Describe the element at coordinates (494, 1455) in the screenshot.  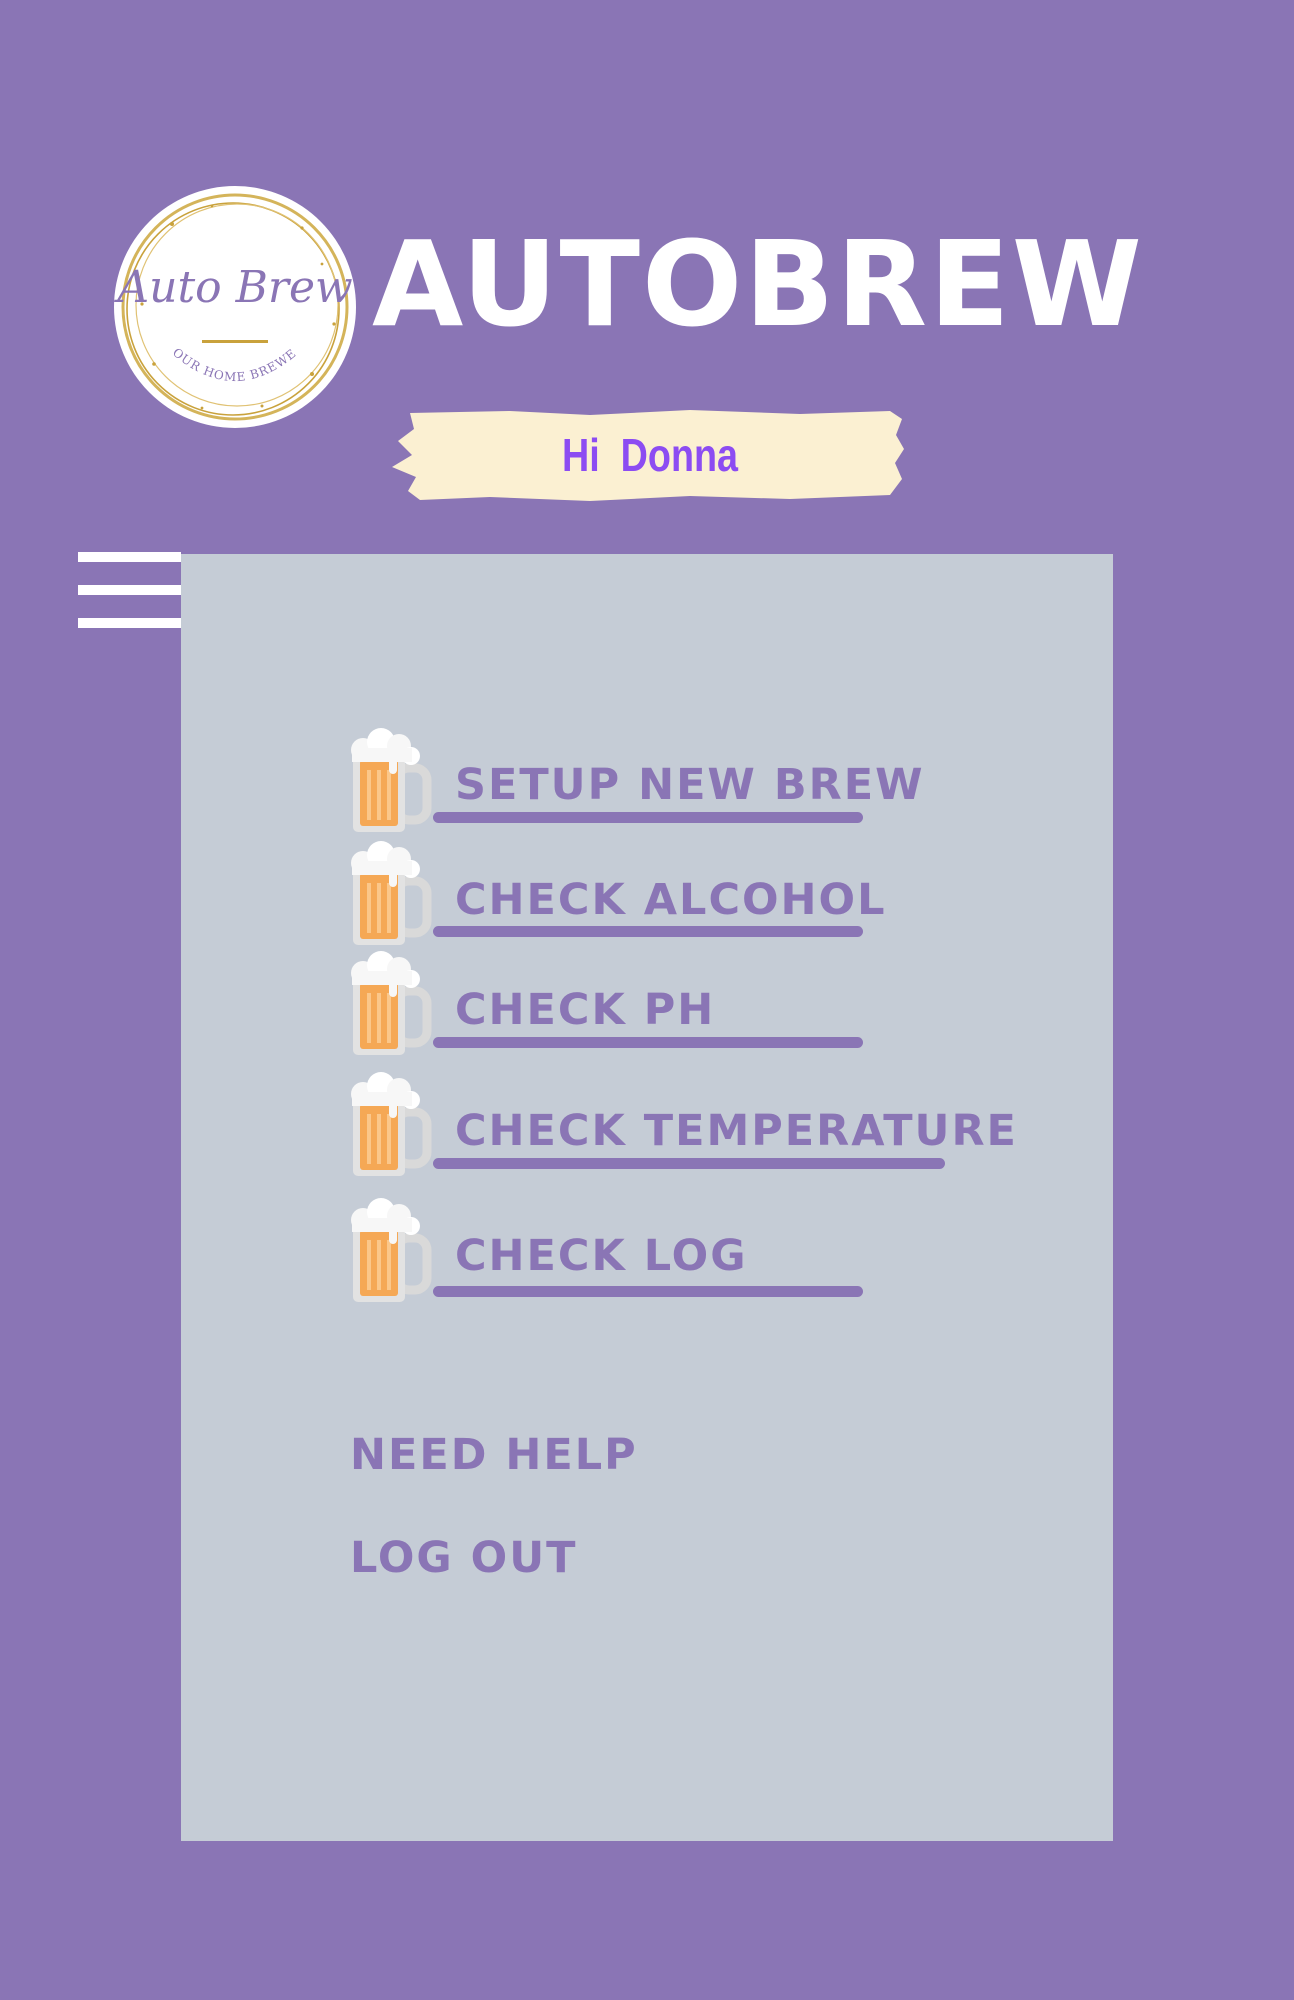
I see `need-help-link: NEED HELP` at that location.